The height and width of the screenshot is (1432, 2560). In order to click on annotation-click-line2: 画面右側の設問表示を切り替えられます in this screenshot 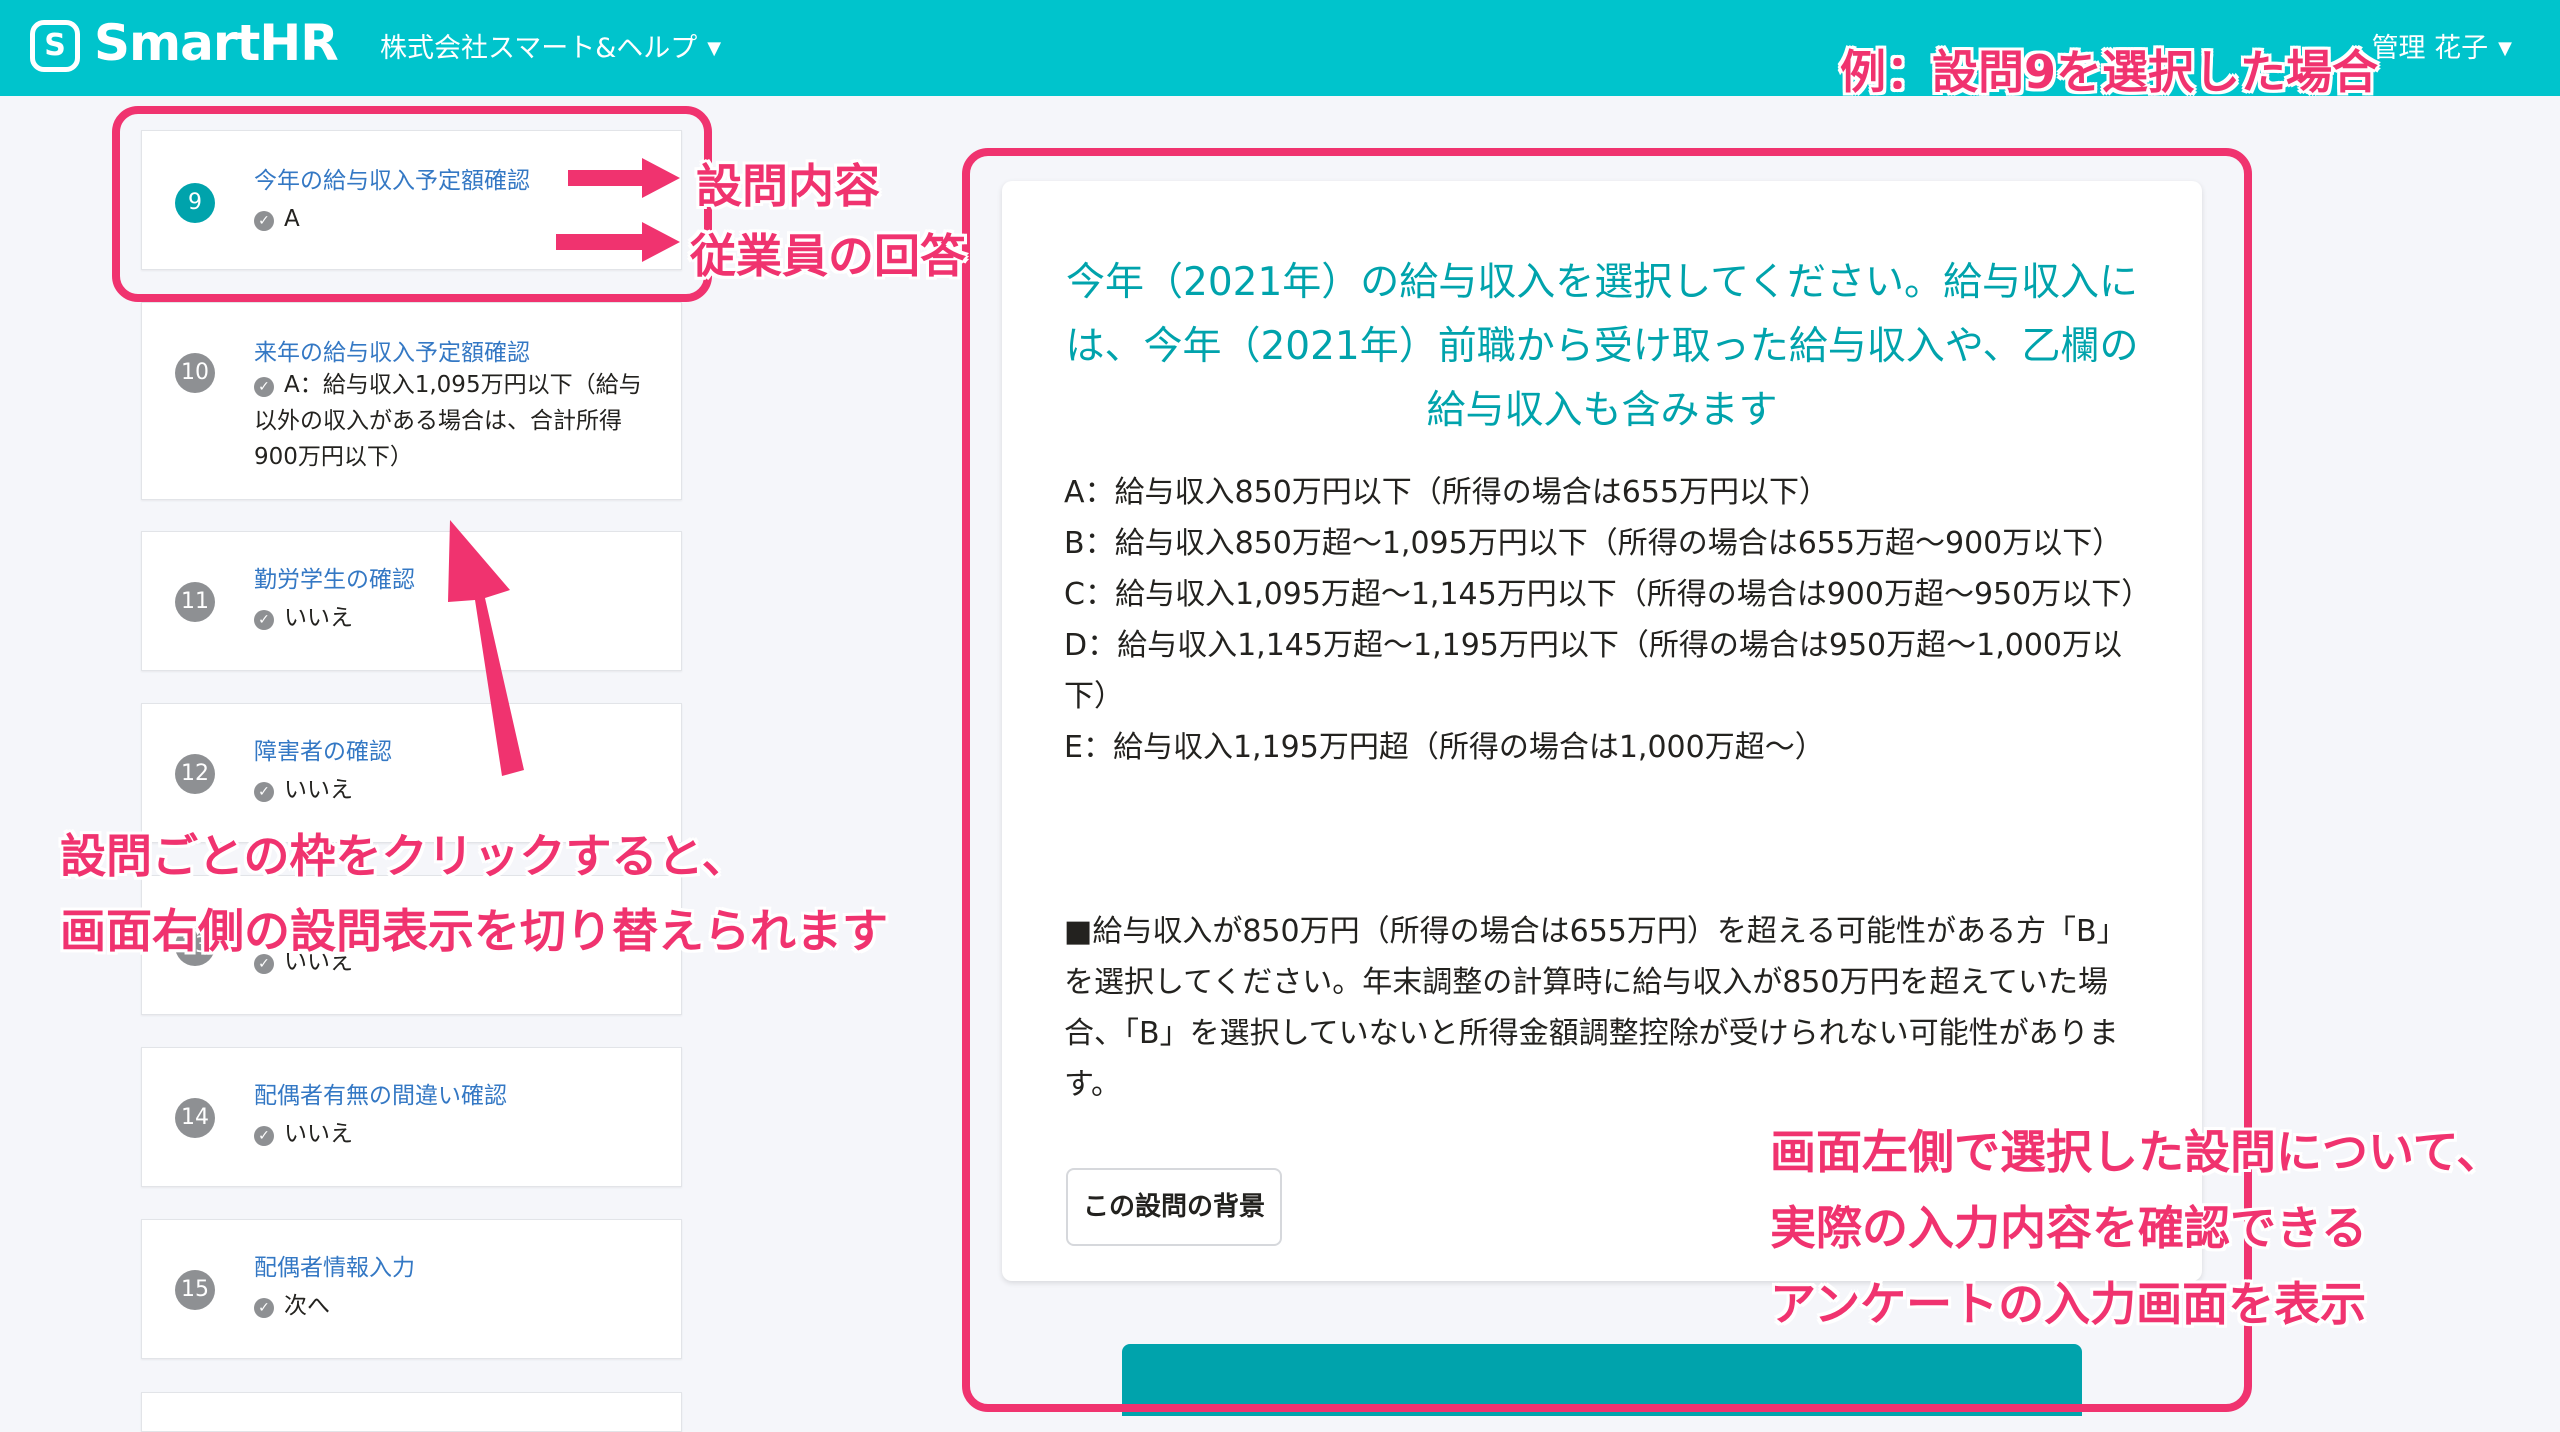, I will do `click(474, 931)`.